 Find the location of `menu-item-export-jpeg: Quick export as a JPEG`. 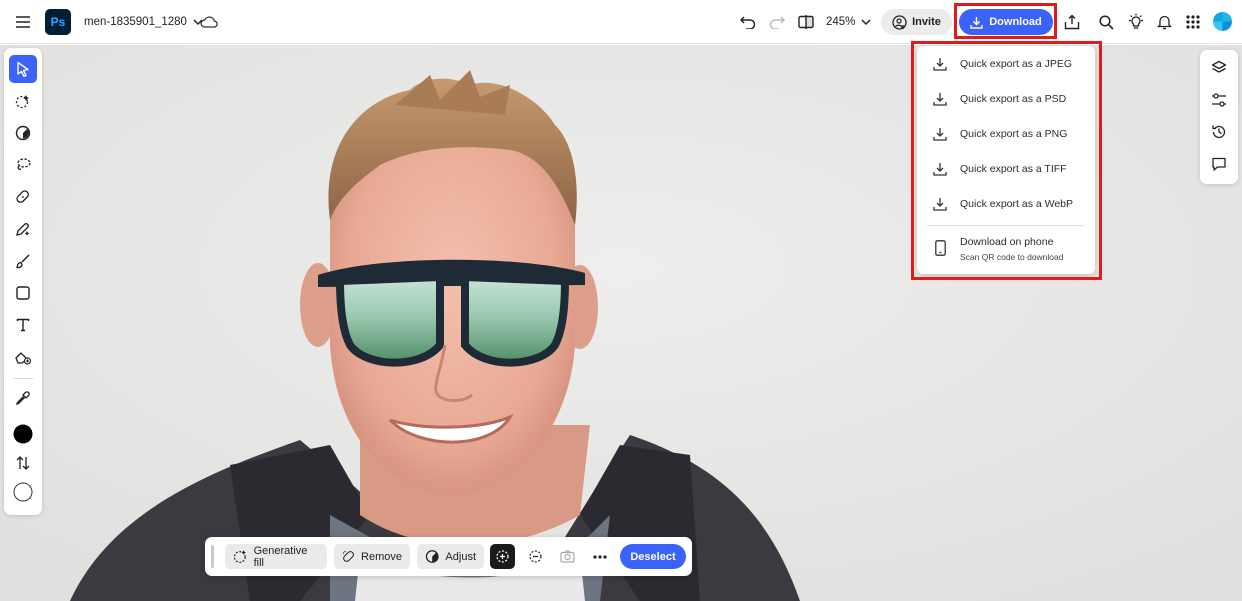

menu-item-export-jpeg: Quick export as a JPEG is located at coordinates (1006, 64).